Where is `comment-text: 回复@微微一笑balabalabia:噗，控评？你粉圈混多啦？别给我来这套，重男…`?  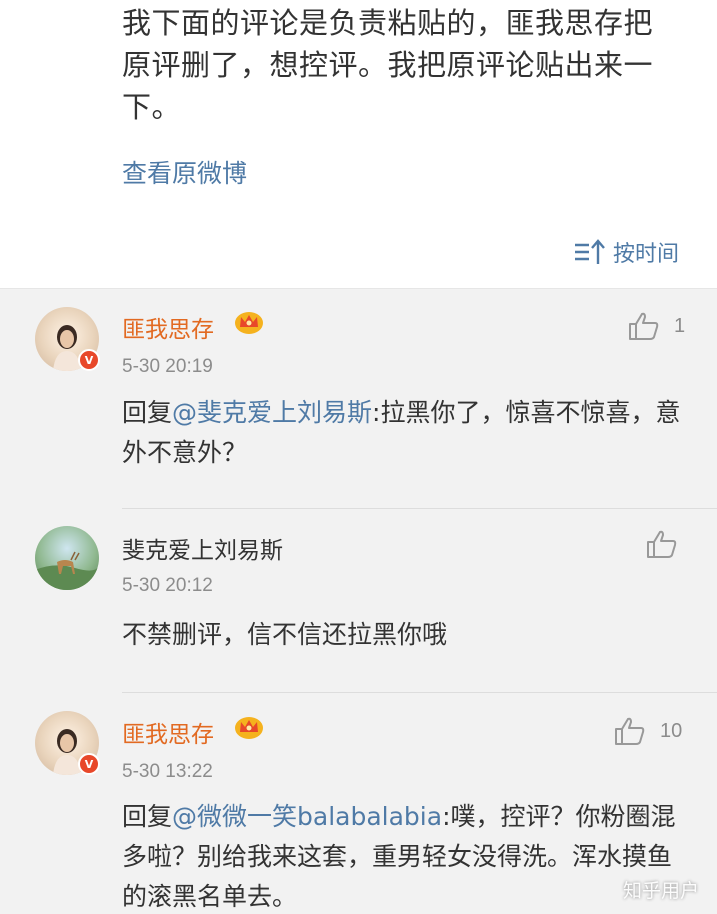 comment-text: 回复@微微一笑balabalabia:噗，控评？你粉圈混多啦？别给我来这套，重男… is located at coordinates (402, 855).